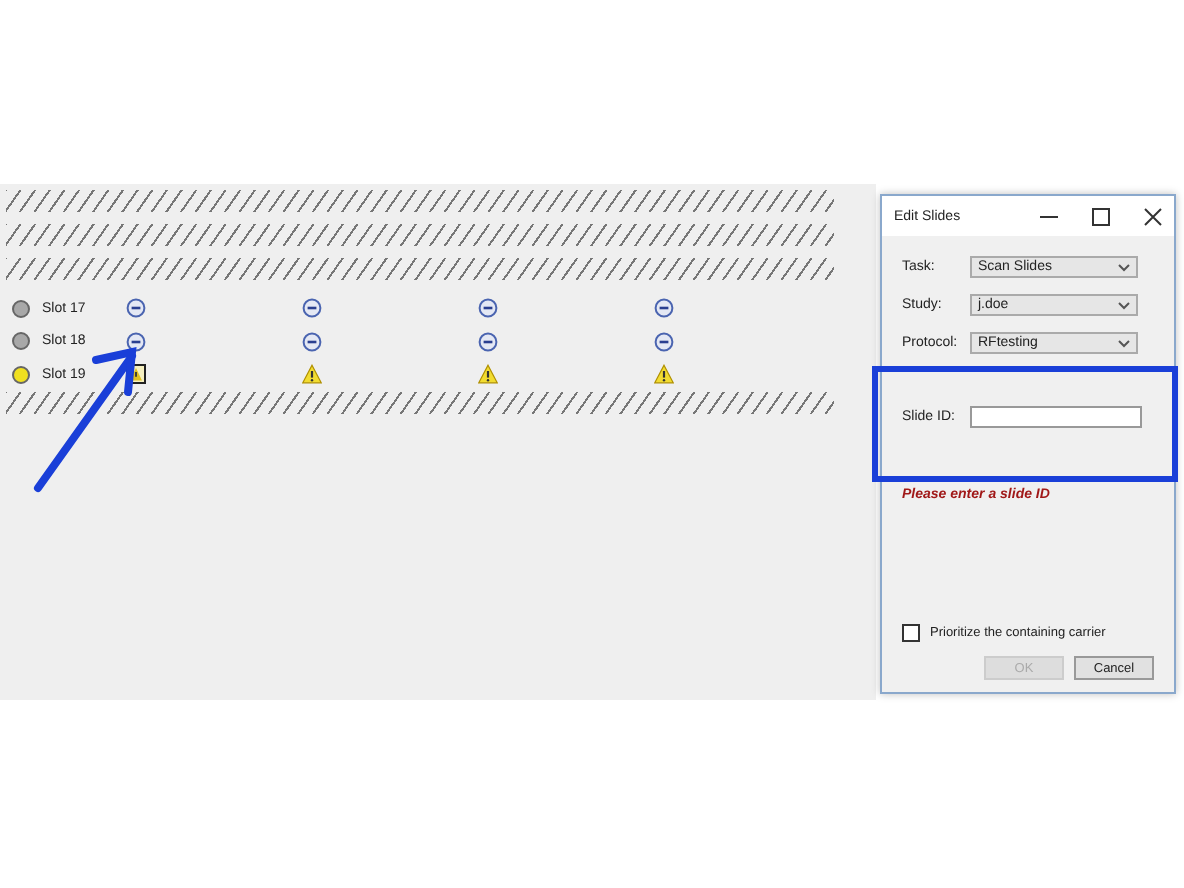  What do you see at coordinates (1153, 216) in the screenshot?
I see `close-icon` at bounding box center [1153, 216].